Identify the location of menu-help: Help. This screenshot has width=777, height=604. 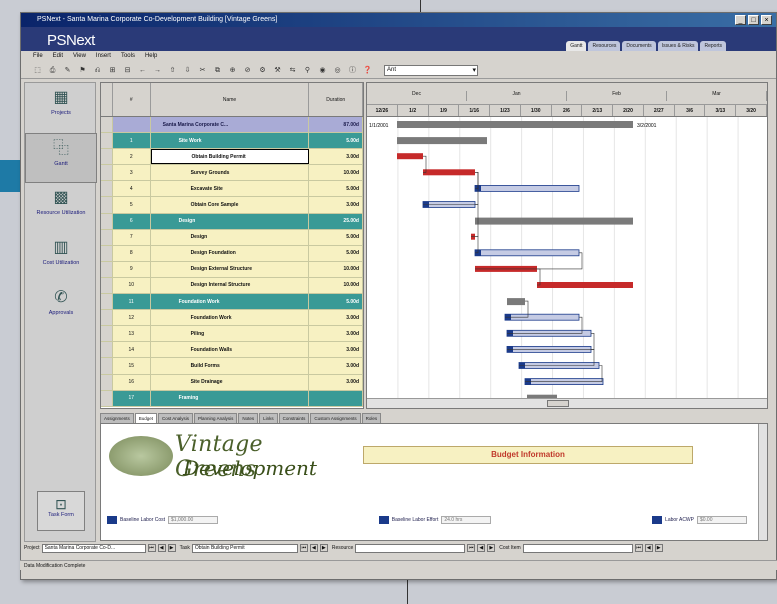
(151, 56).